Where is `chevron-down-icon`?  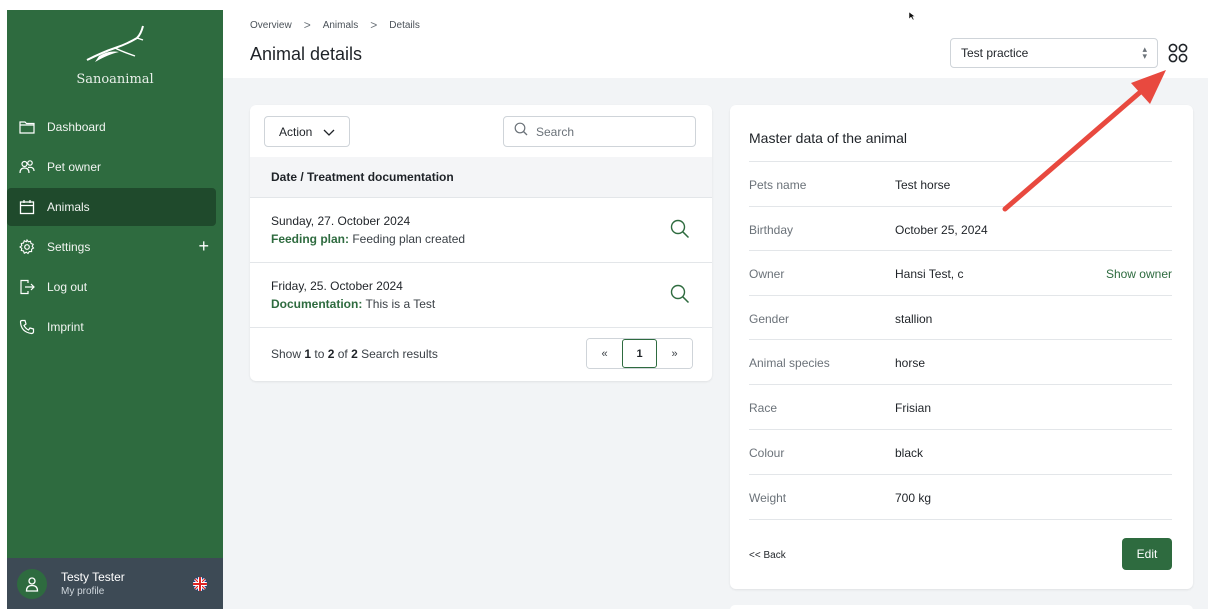
chevron-down-icon is located at coordinates (329, 133).